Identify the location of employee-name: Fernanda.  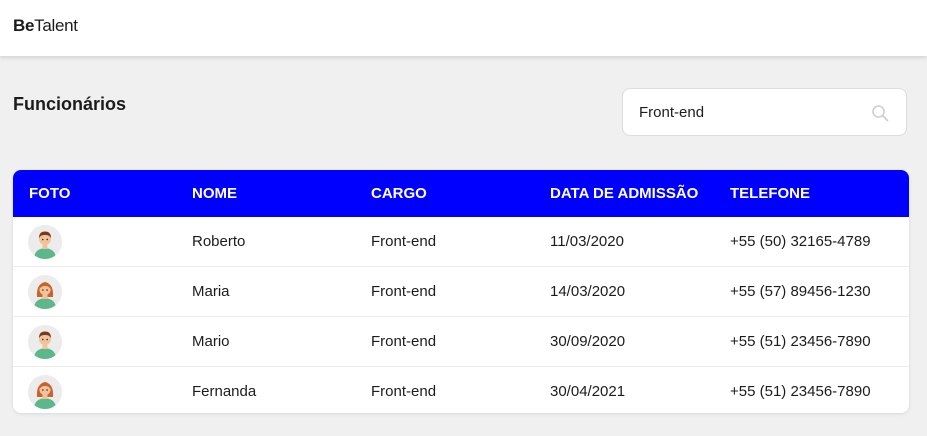
(224, 391).